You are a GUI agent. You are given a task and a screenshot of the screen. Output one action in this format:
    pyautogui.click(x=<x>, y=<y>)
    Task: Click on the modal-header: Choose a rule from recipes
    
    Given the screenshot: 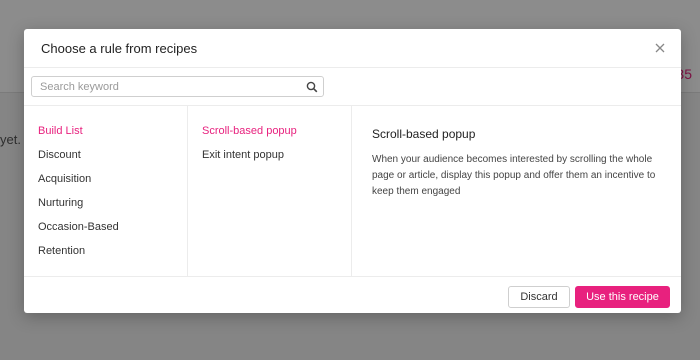 What is the action you would take?
    pyautogui.click(x=352, y=48)
    